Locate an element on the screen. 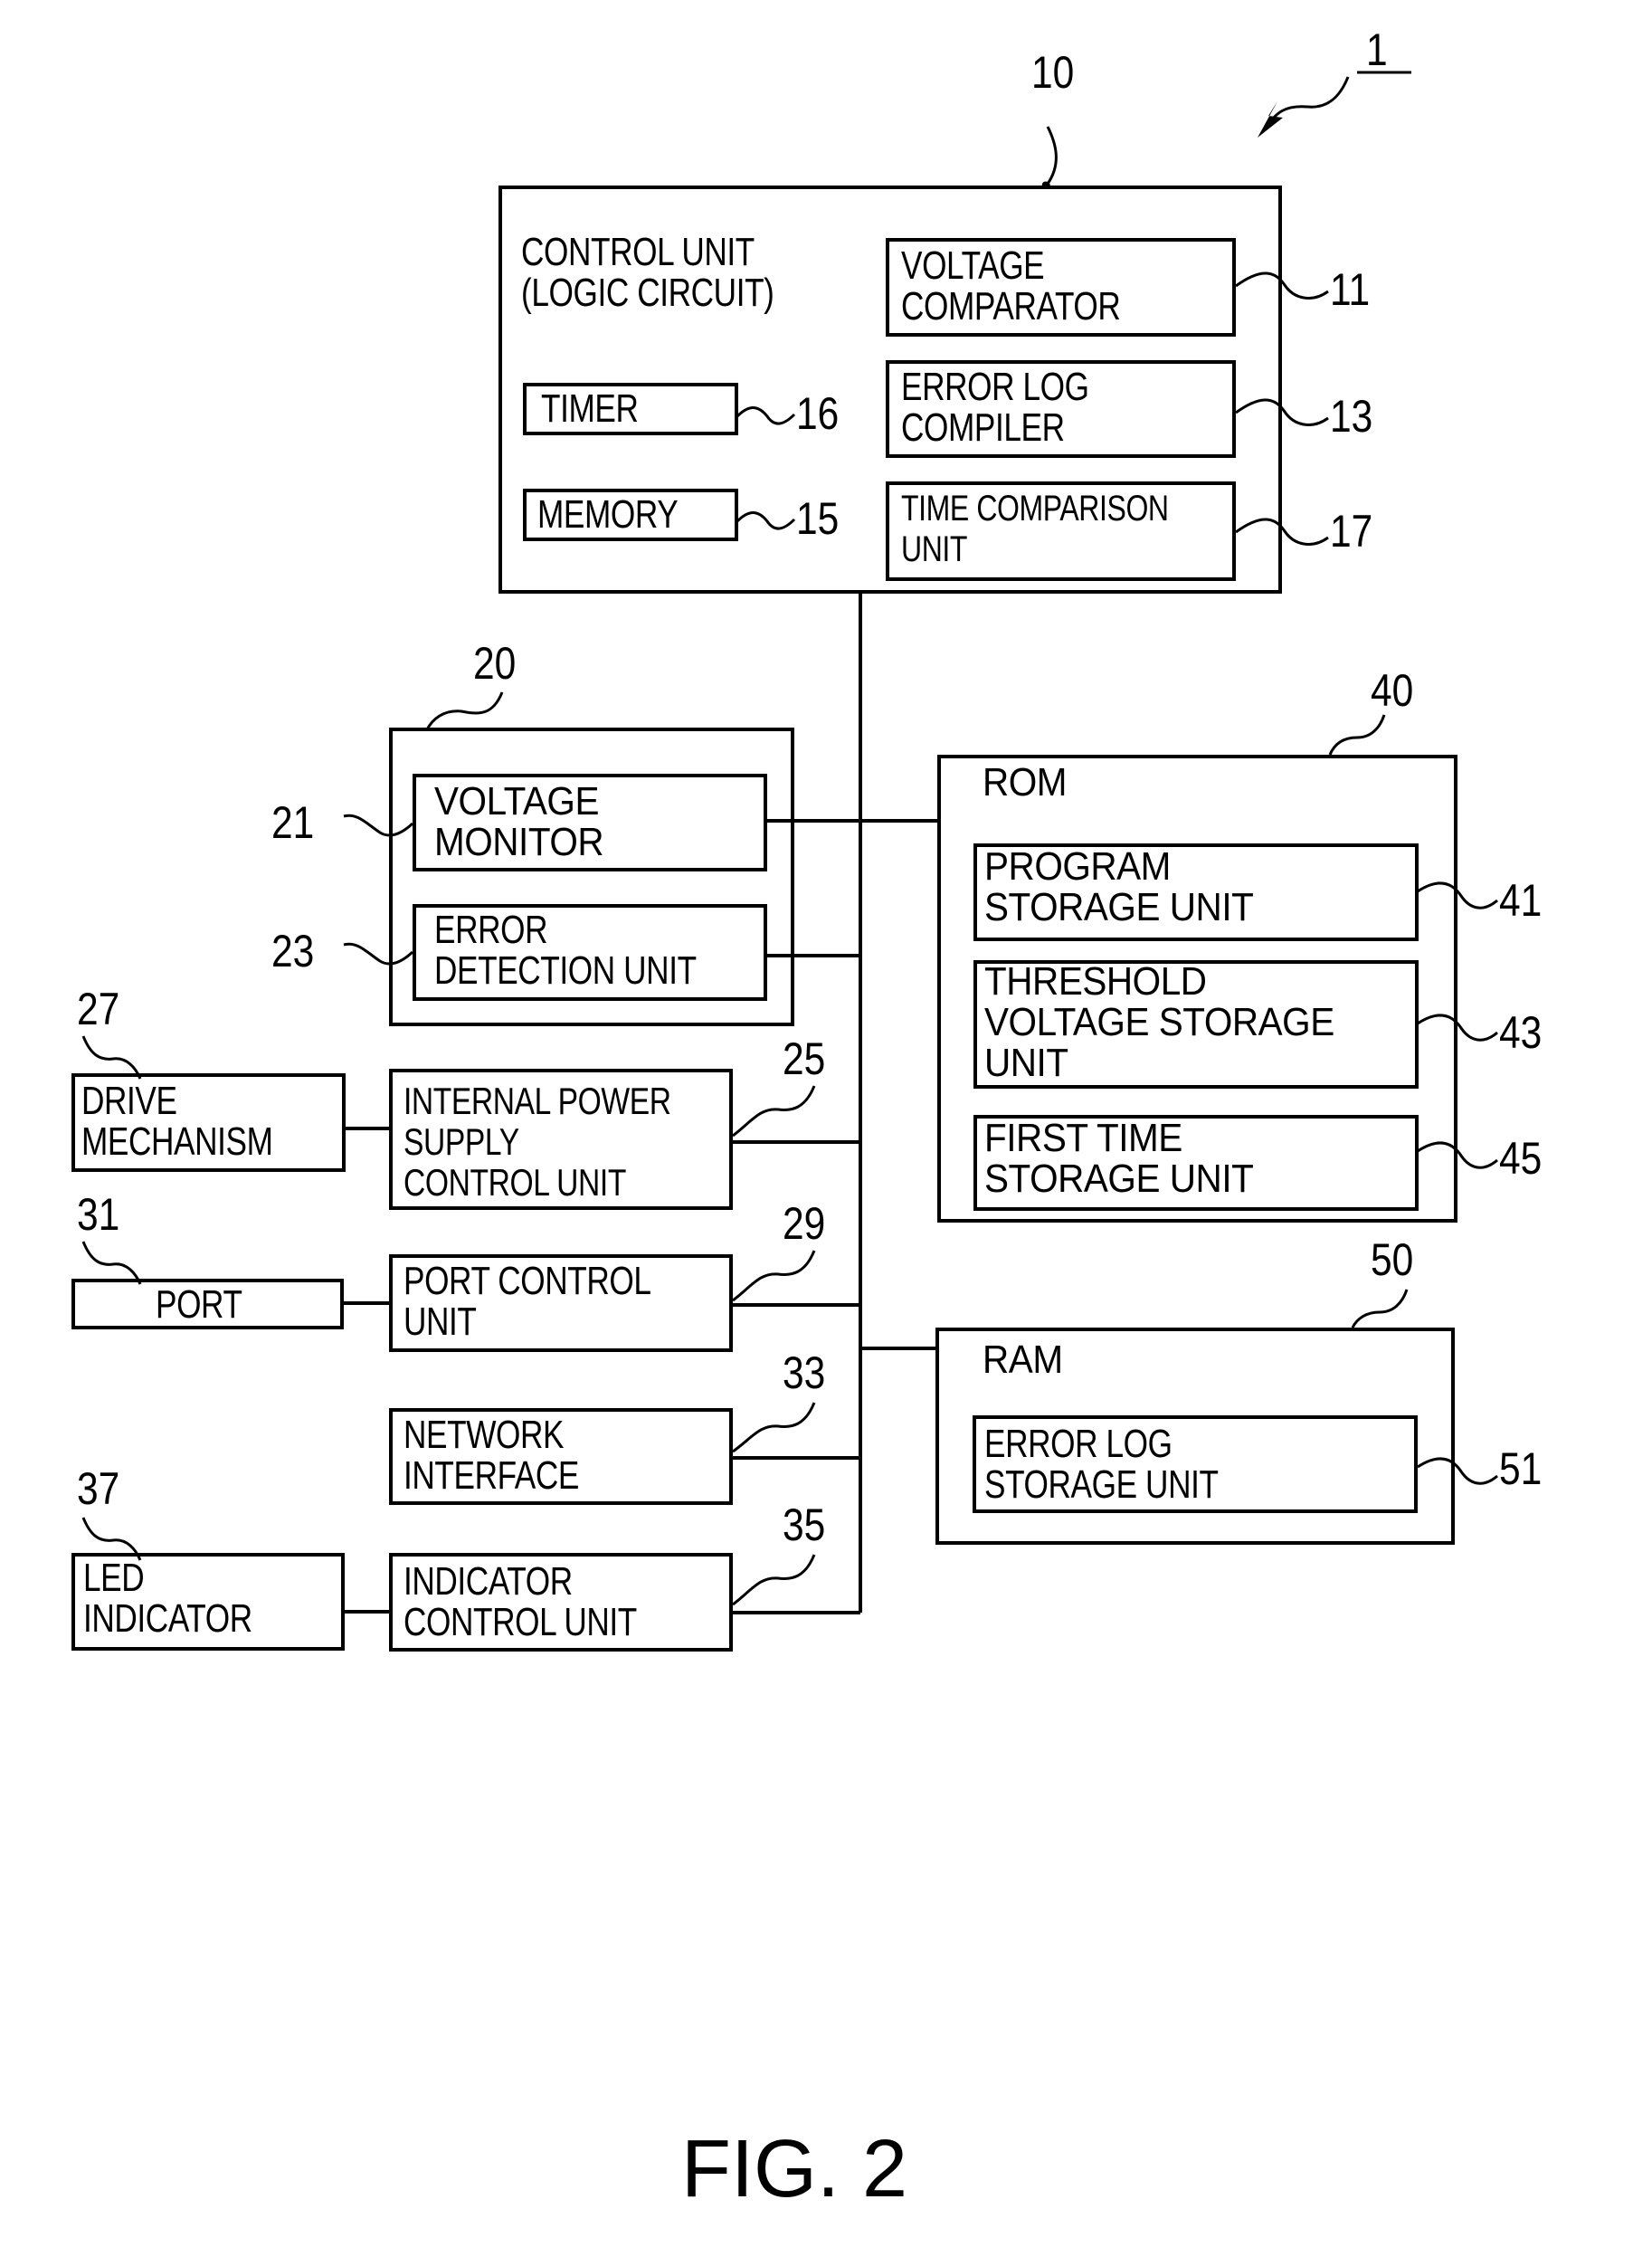 The image size is (1652, 2247). ram-label: RAM is located at coordinates (1023, 1360).